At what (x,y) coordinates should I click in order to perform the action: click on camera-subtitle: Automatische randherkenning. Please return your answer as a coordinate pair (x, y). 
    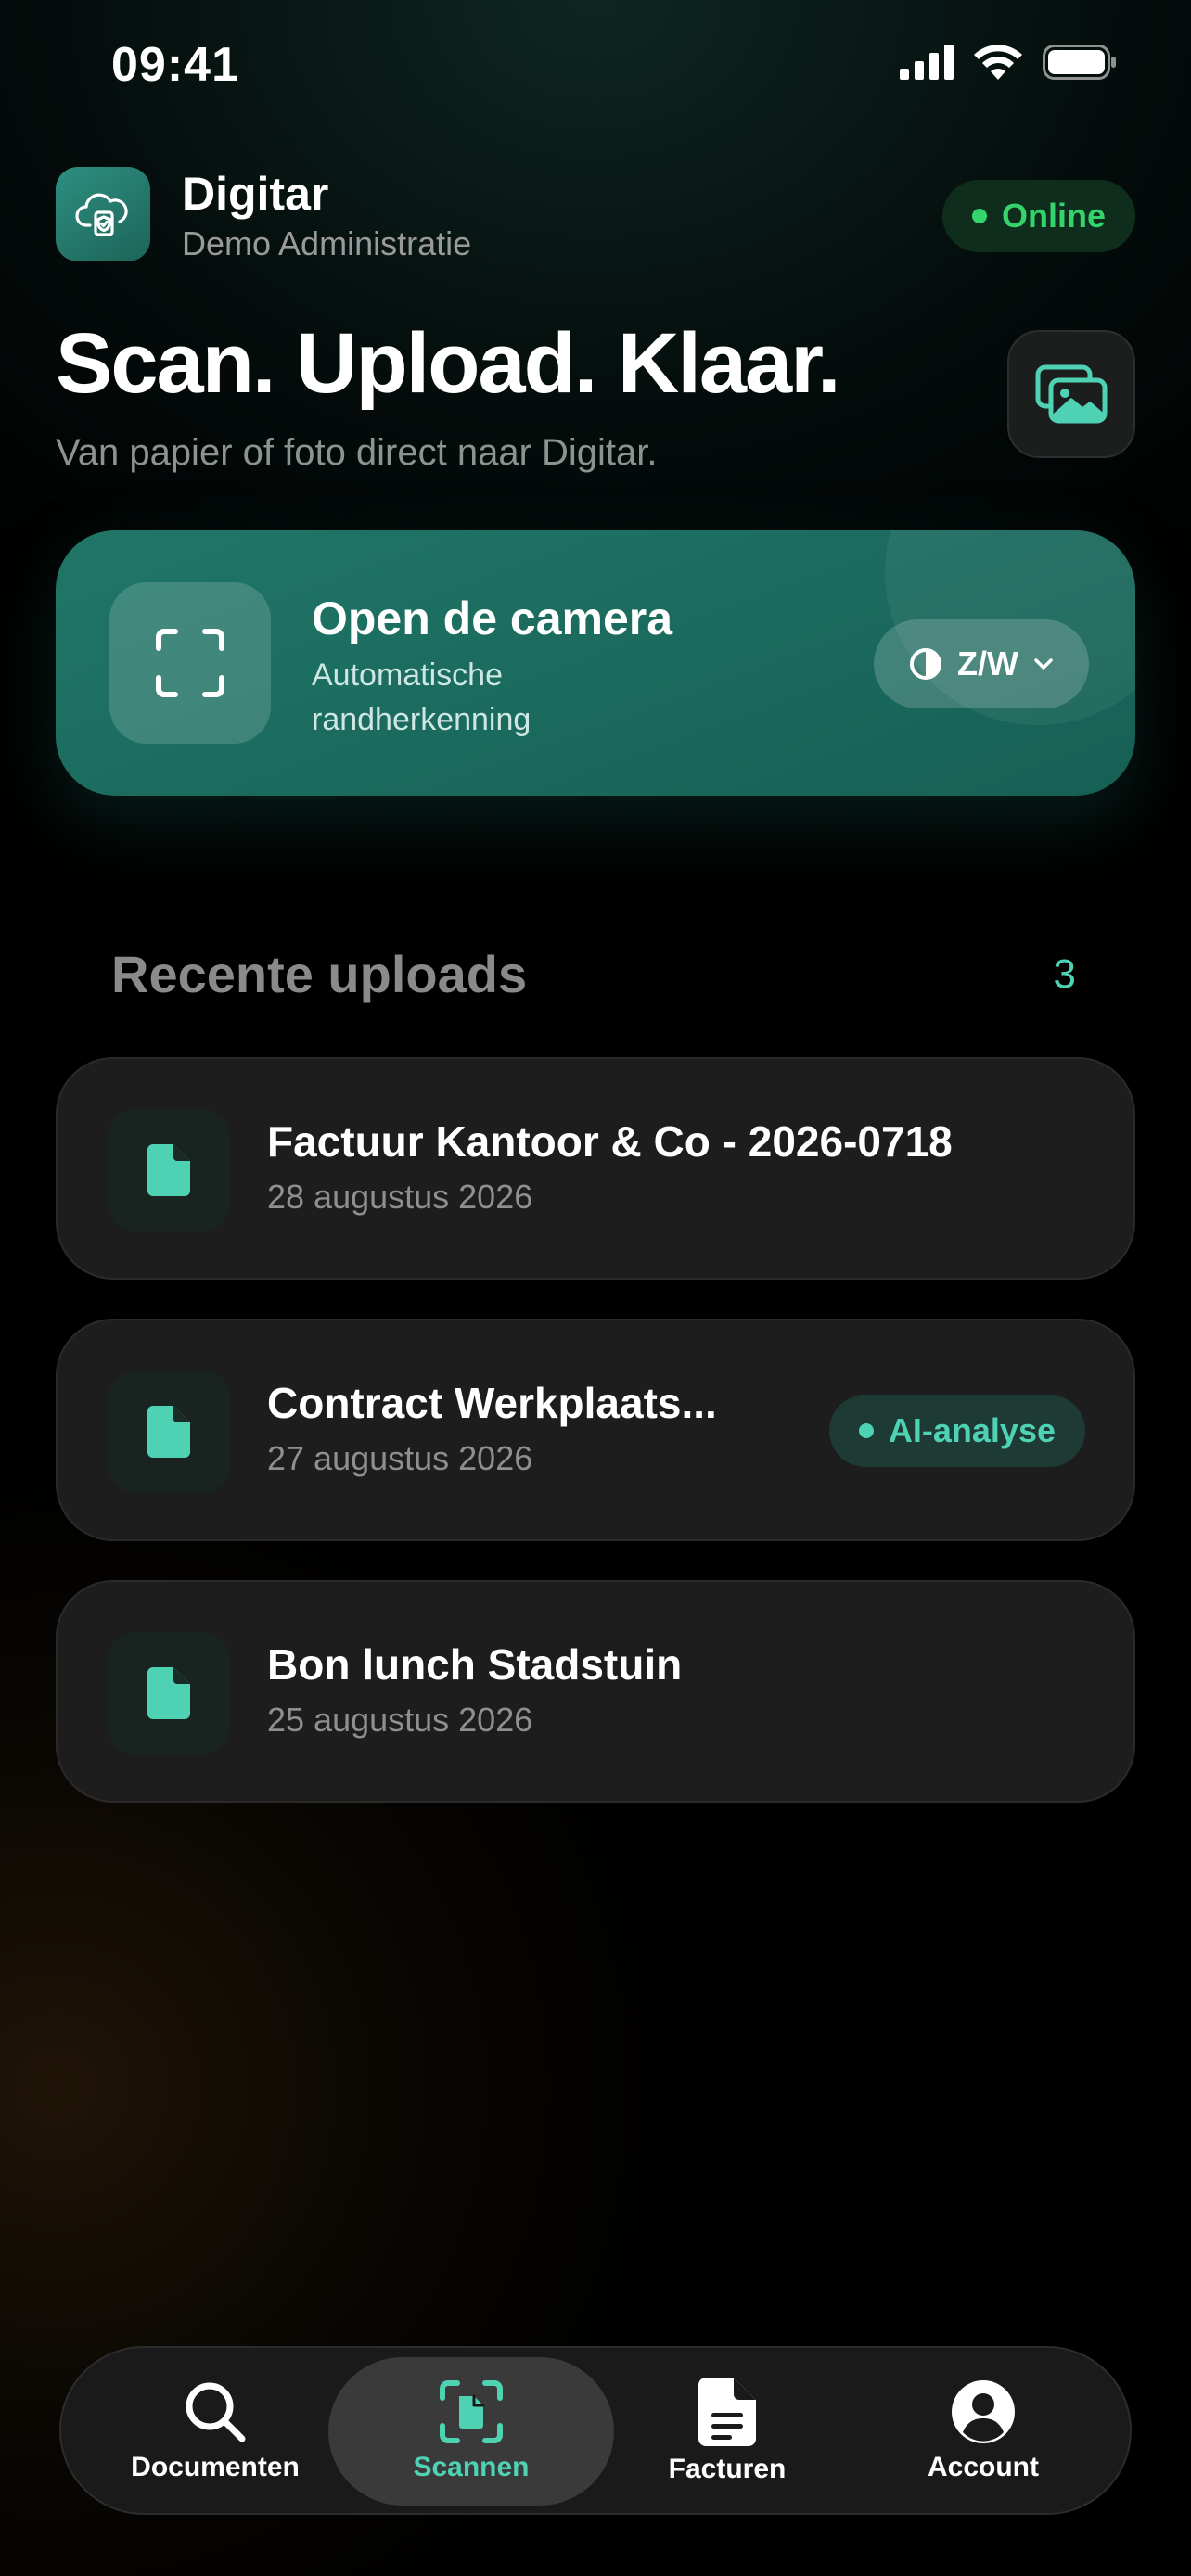
    Looking at the image, I should click on (421, 697).